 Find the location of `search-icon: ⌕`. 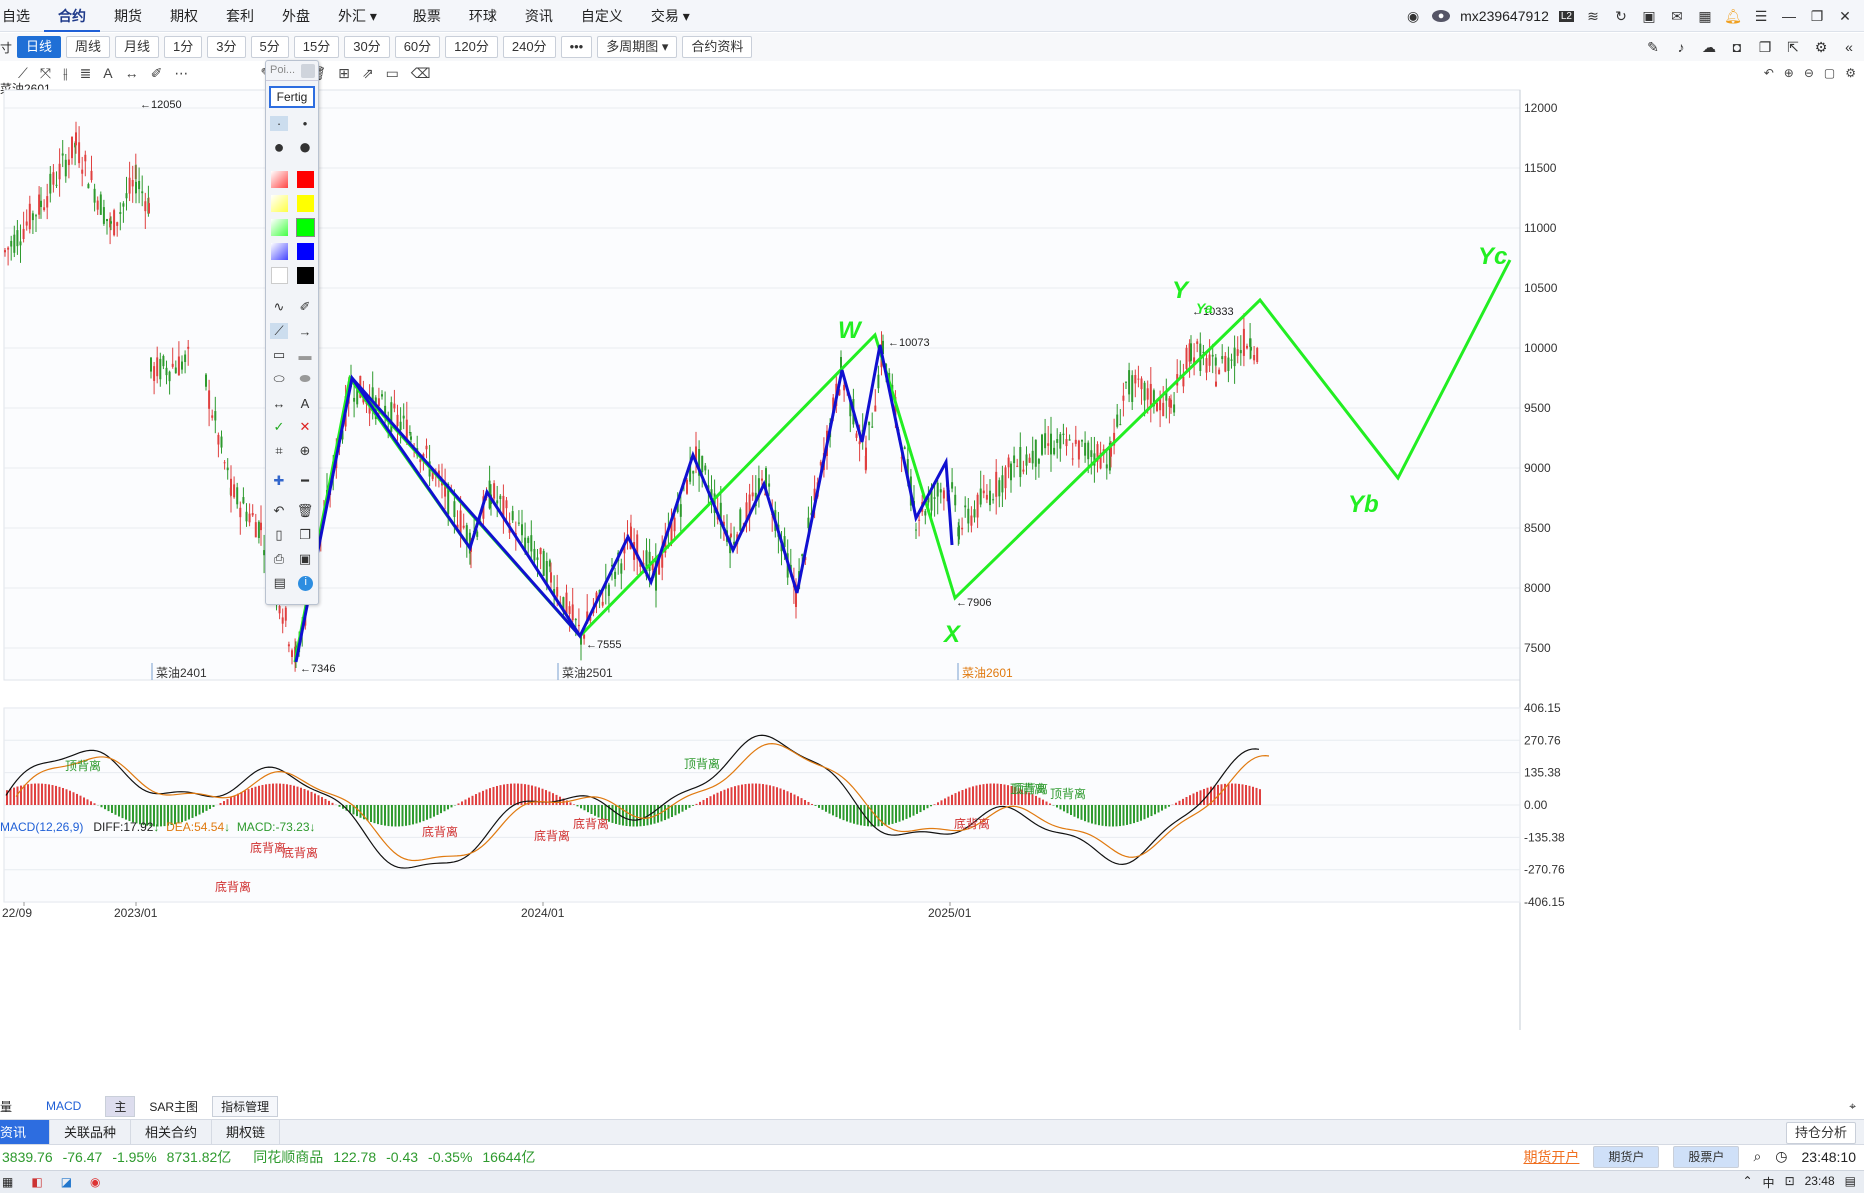

search-icon: ⌕ is located at coordinates (1757, 1156).